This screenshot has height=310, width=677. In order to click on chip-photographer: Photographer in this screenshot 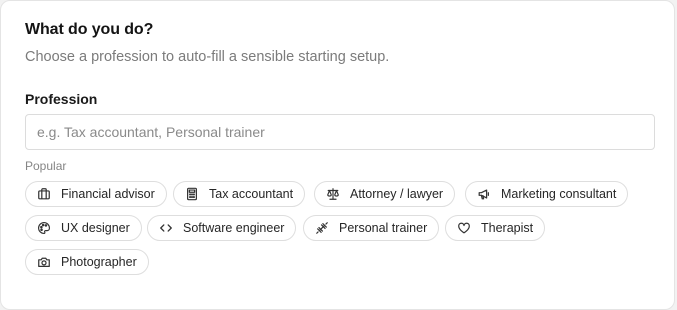, I will do `click(87, 262)`.